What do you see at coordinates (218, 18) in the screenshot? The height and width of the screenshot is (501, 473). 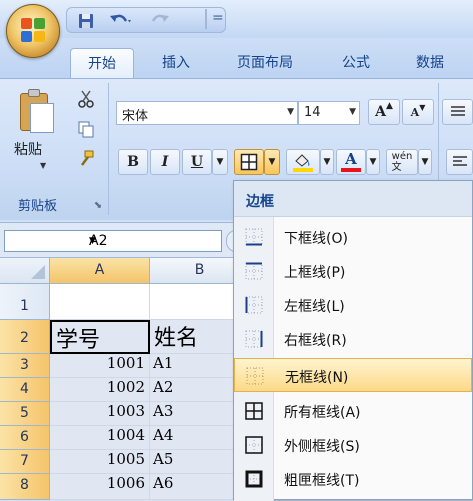 I see `customize-toolbar-button: =` at bounding box center [218, 18].